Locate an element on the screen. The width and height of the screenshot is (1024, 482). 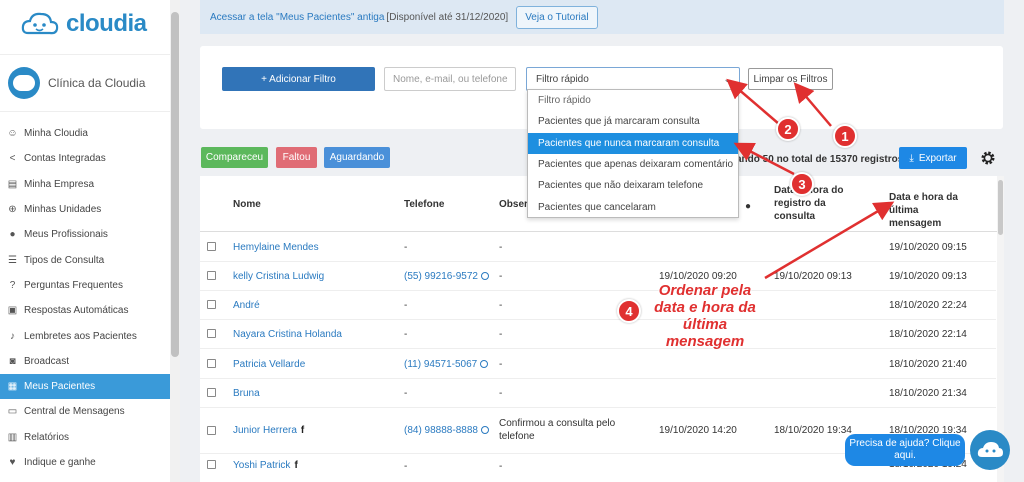
people-icon: ● is located at coordinates (12, 235).